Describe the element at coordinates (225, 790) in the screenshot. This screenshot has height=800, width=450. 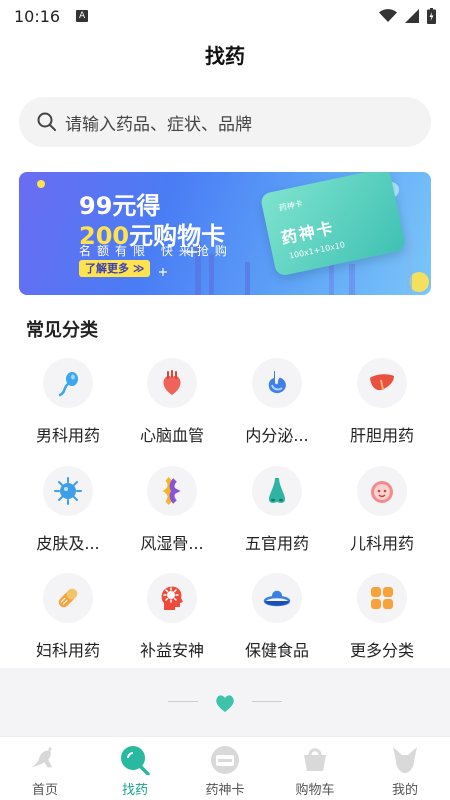
I see `tab-label: 药神卡` at that location.